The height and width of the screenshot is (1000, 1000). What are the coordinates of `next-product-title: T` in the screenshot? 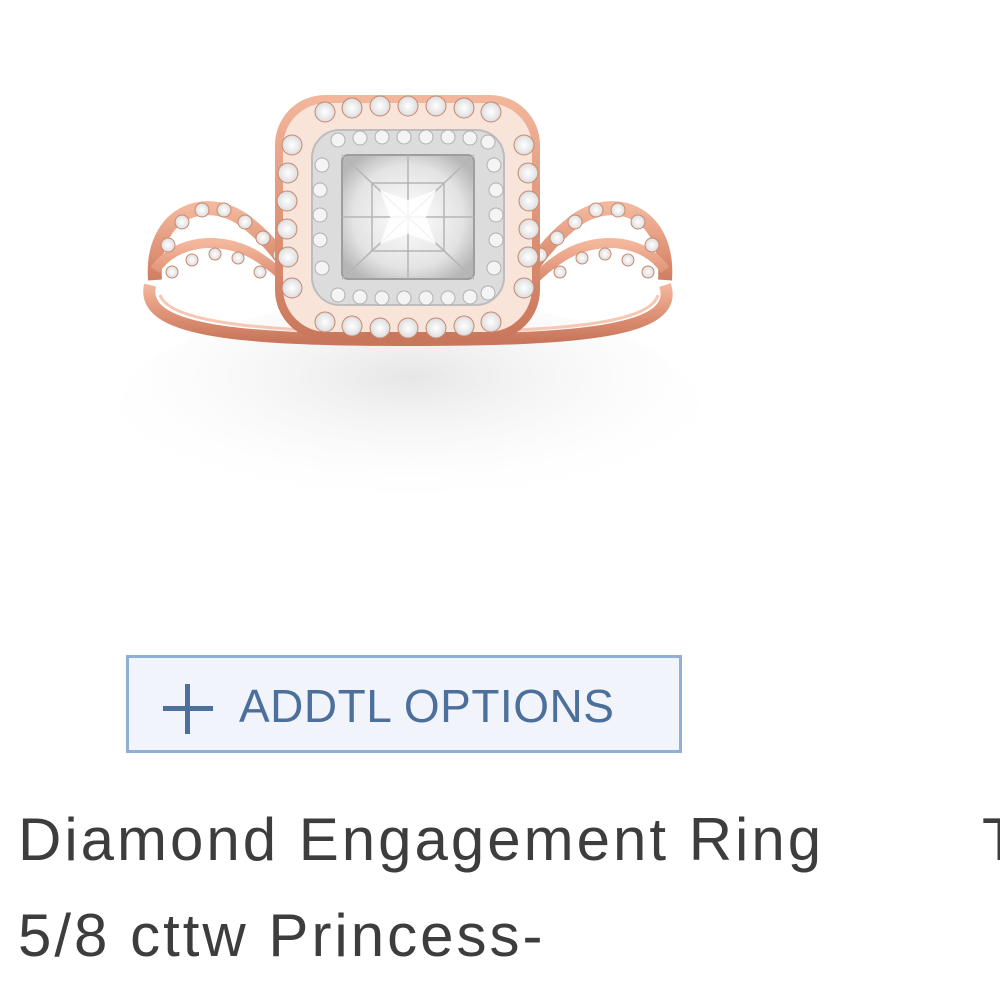 It's located at (991, 840).